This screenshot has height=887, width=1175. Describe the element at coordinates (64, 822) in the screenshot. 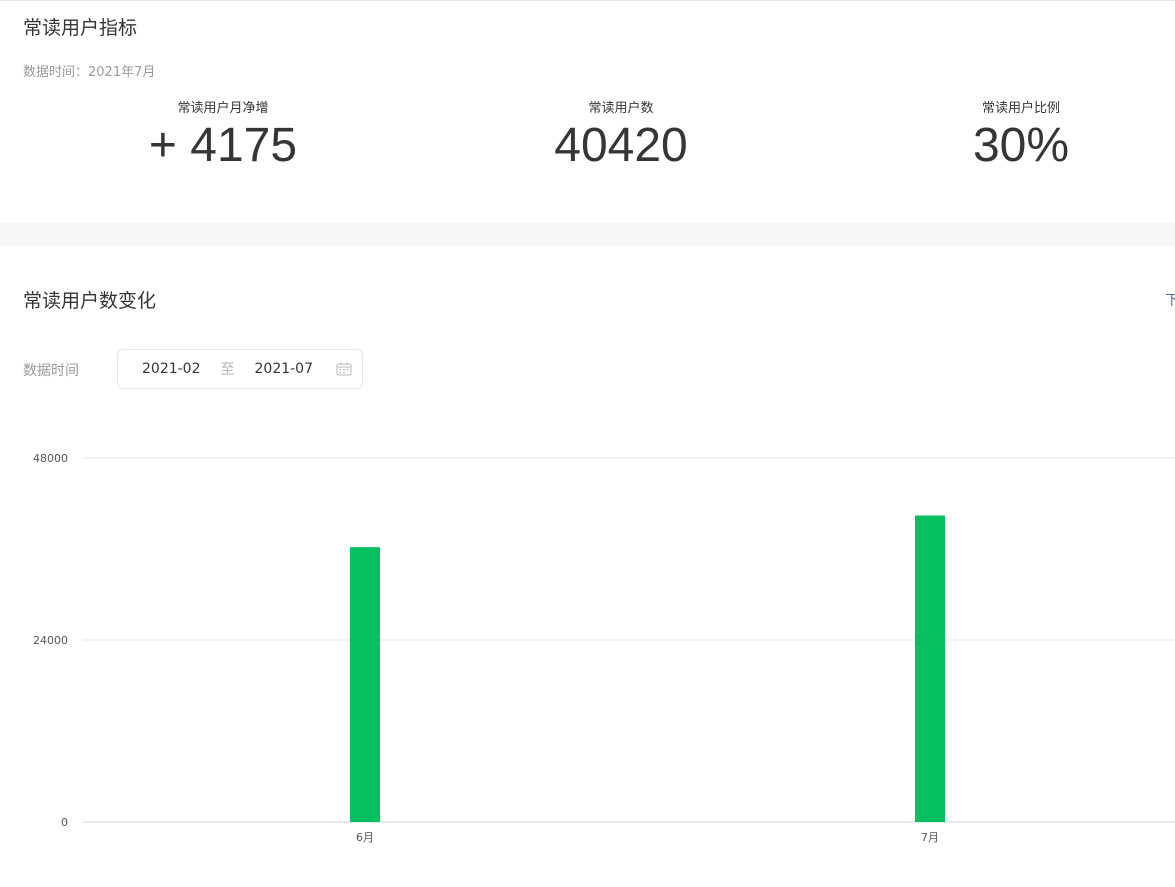

I see `y-tick-label: 0` at that location.